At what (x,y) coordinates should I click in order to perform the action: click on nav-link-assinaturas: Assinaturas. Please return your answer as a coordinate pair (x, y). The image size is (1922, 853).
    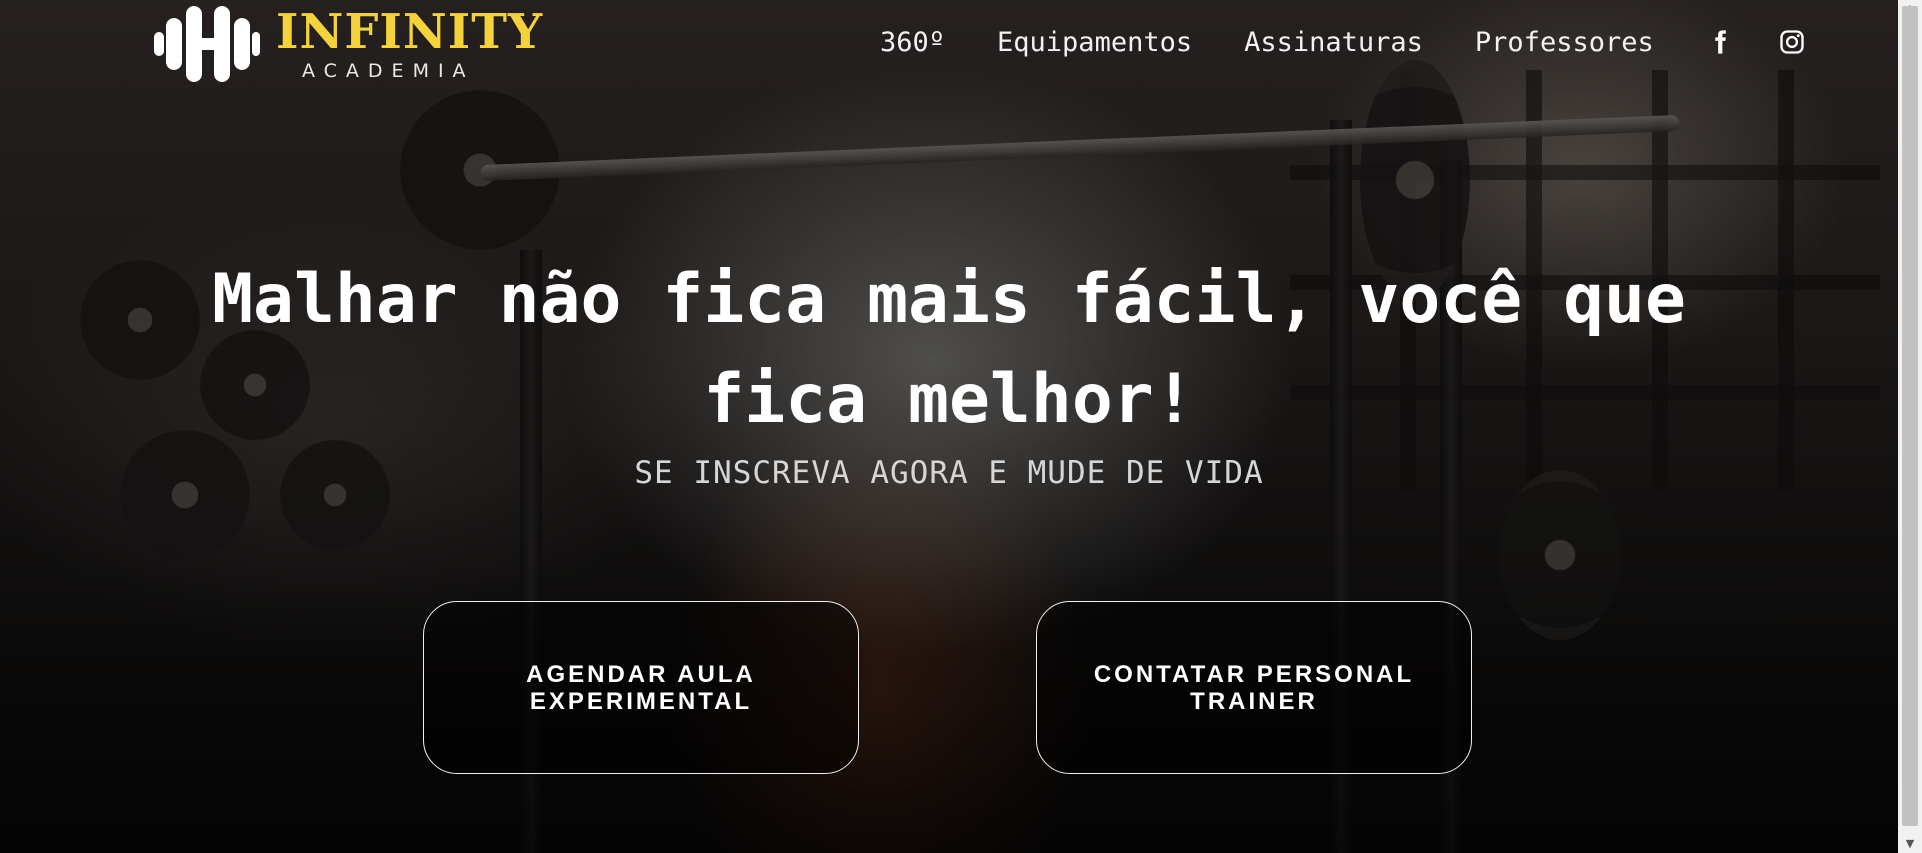
    Looking at the image, I should click on (1333, 42).